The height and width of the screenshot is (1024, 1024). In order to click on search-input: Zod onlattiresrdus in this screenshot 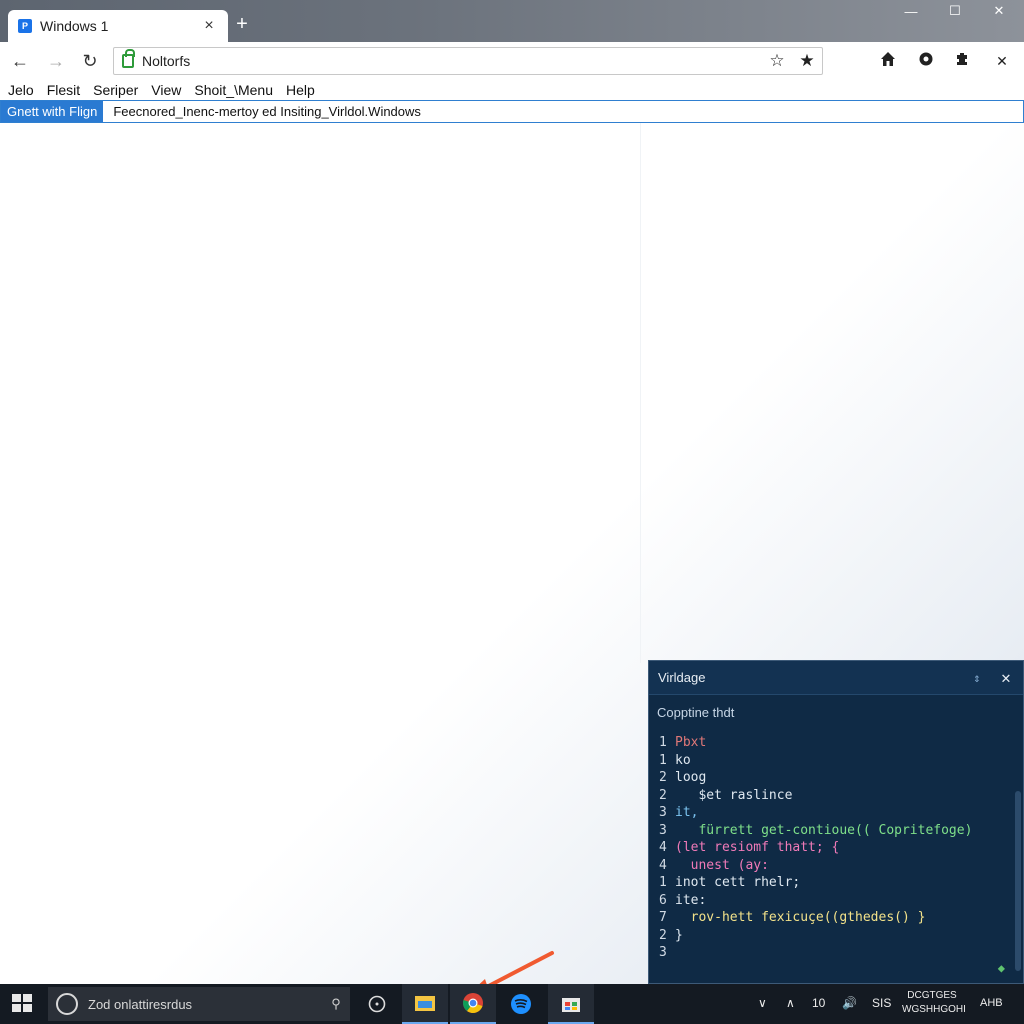, I will do `click(205, 1004)`.